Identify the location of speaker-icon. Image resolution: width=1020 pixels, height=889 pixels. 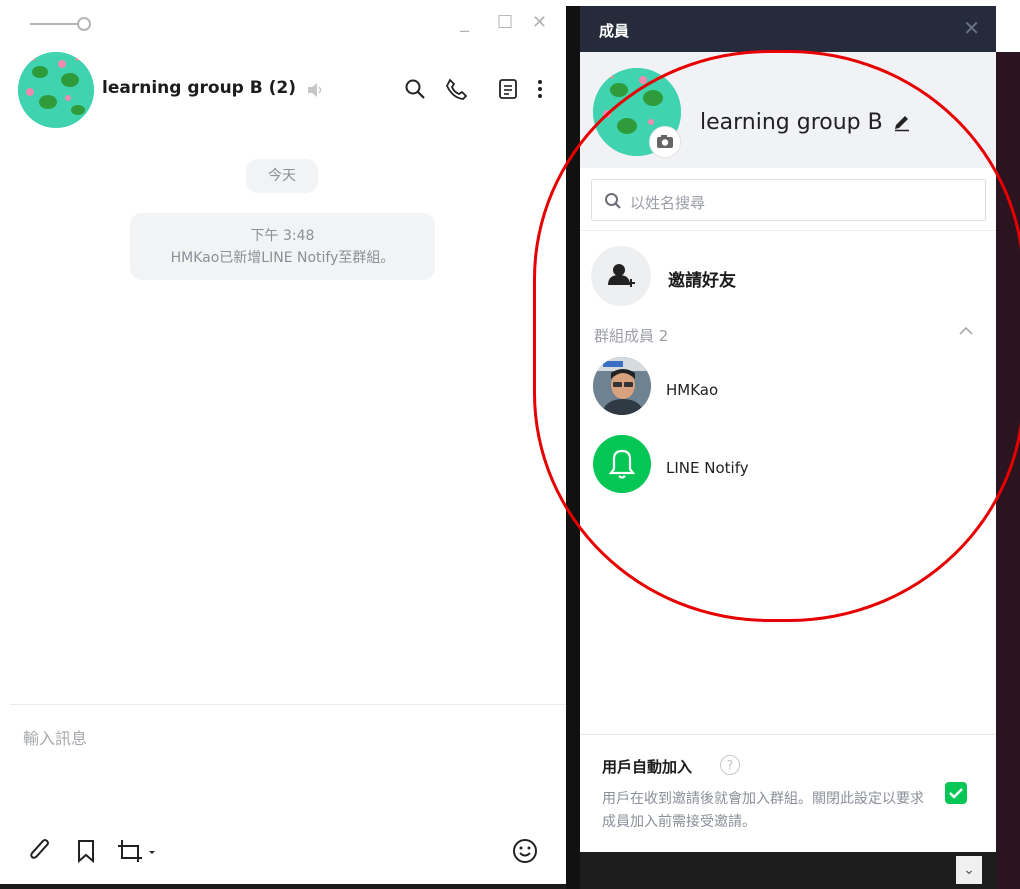
(315, 90).